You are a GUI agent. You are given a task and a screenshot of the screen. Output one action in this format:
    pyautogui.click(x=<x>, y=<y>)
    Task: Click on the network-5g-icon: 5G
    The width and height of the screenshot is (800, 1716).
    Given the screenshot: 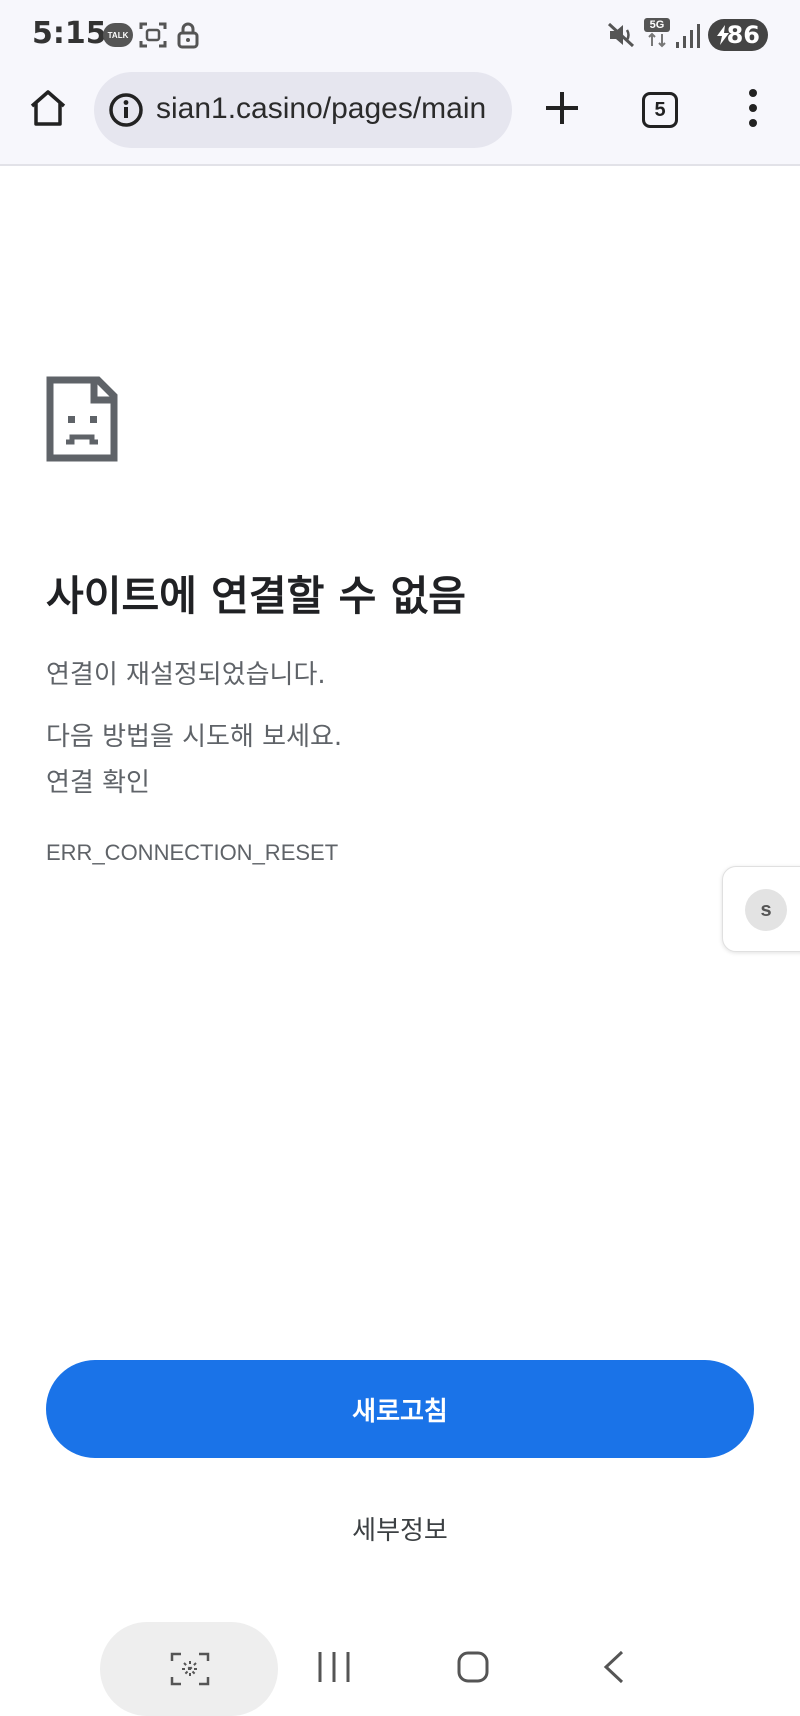 What is the action you would take?
    pyautogui.click(x=657, y=33)
    